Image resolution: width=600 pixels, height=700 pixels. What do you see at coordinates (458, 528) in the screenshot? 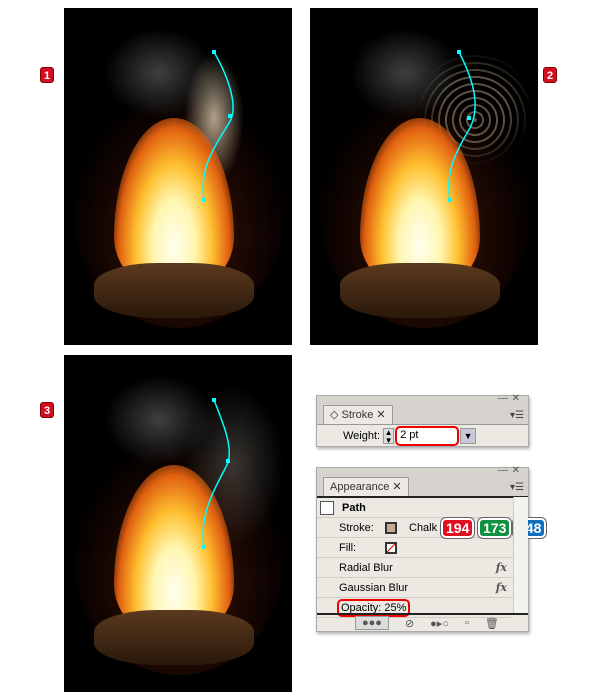
I see `rgb-r: 194` at bounding box center [458, 528].